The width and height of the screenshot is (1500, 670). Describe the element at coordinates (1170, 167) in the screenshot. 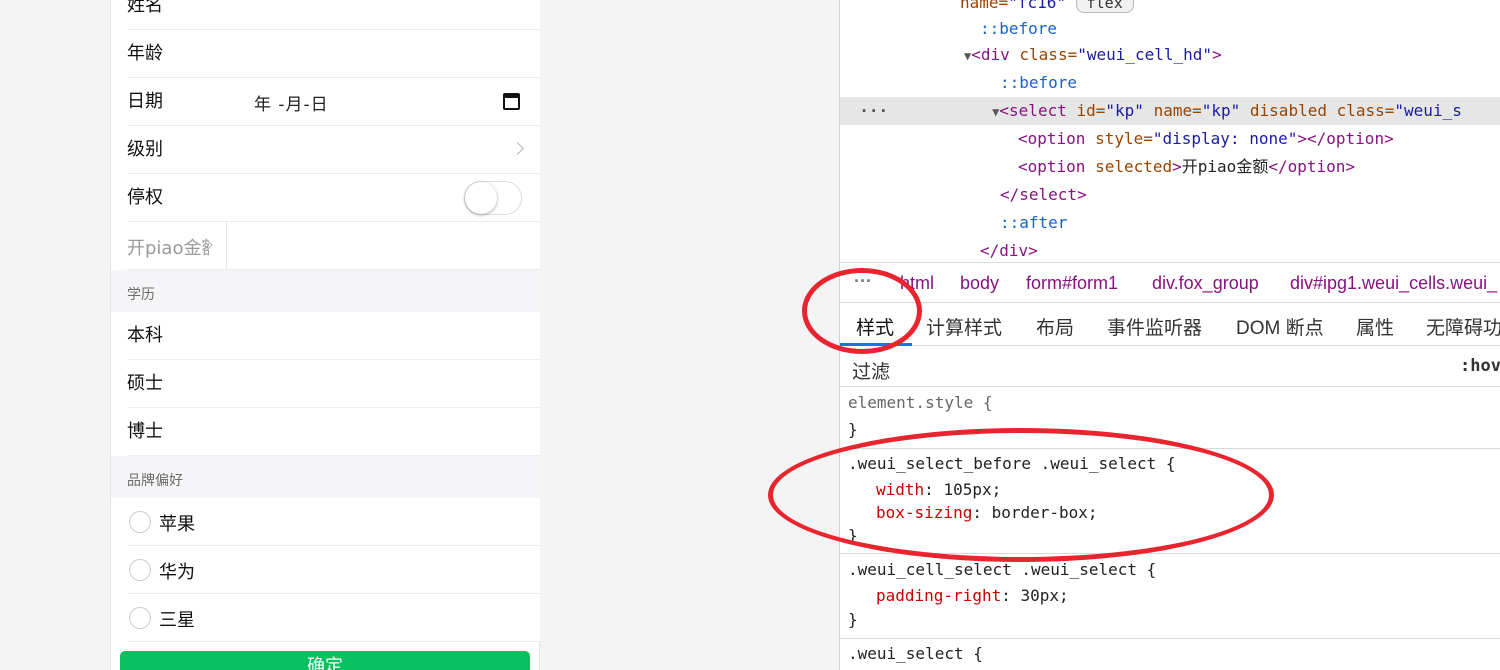

I see `dom-line: <option selected>开piao金额</option>` at that location.